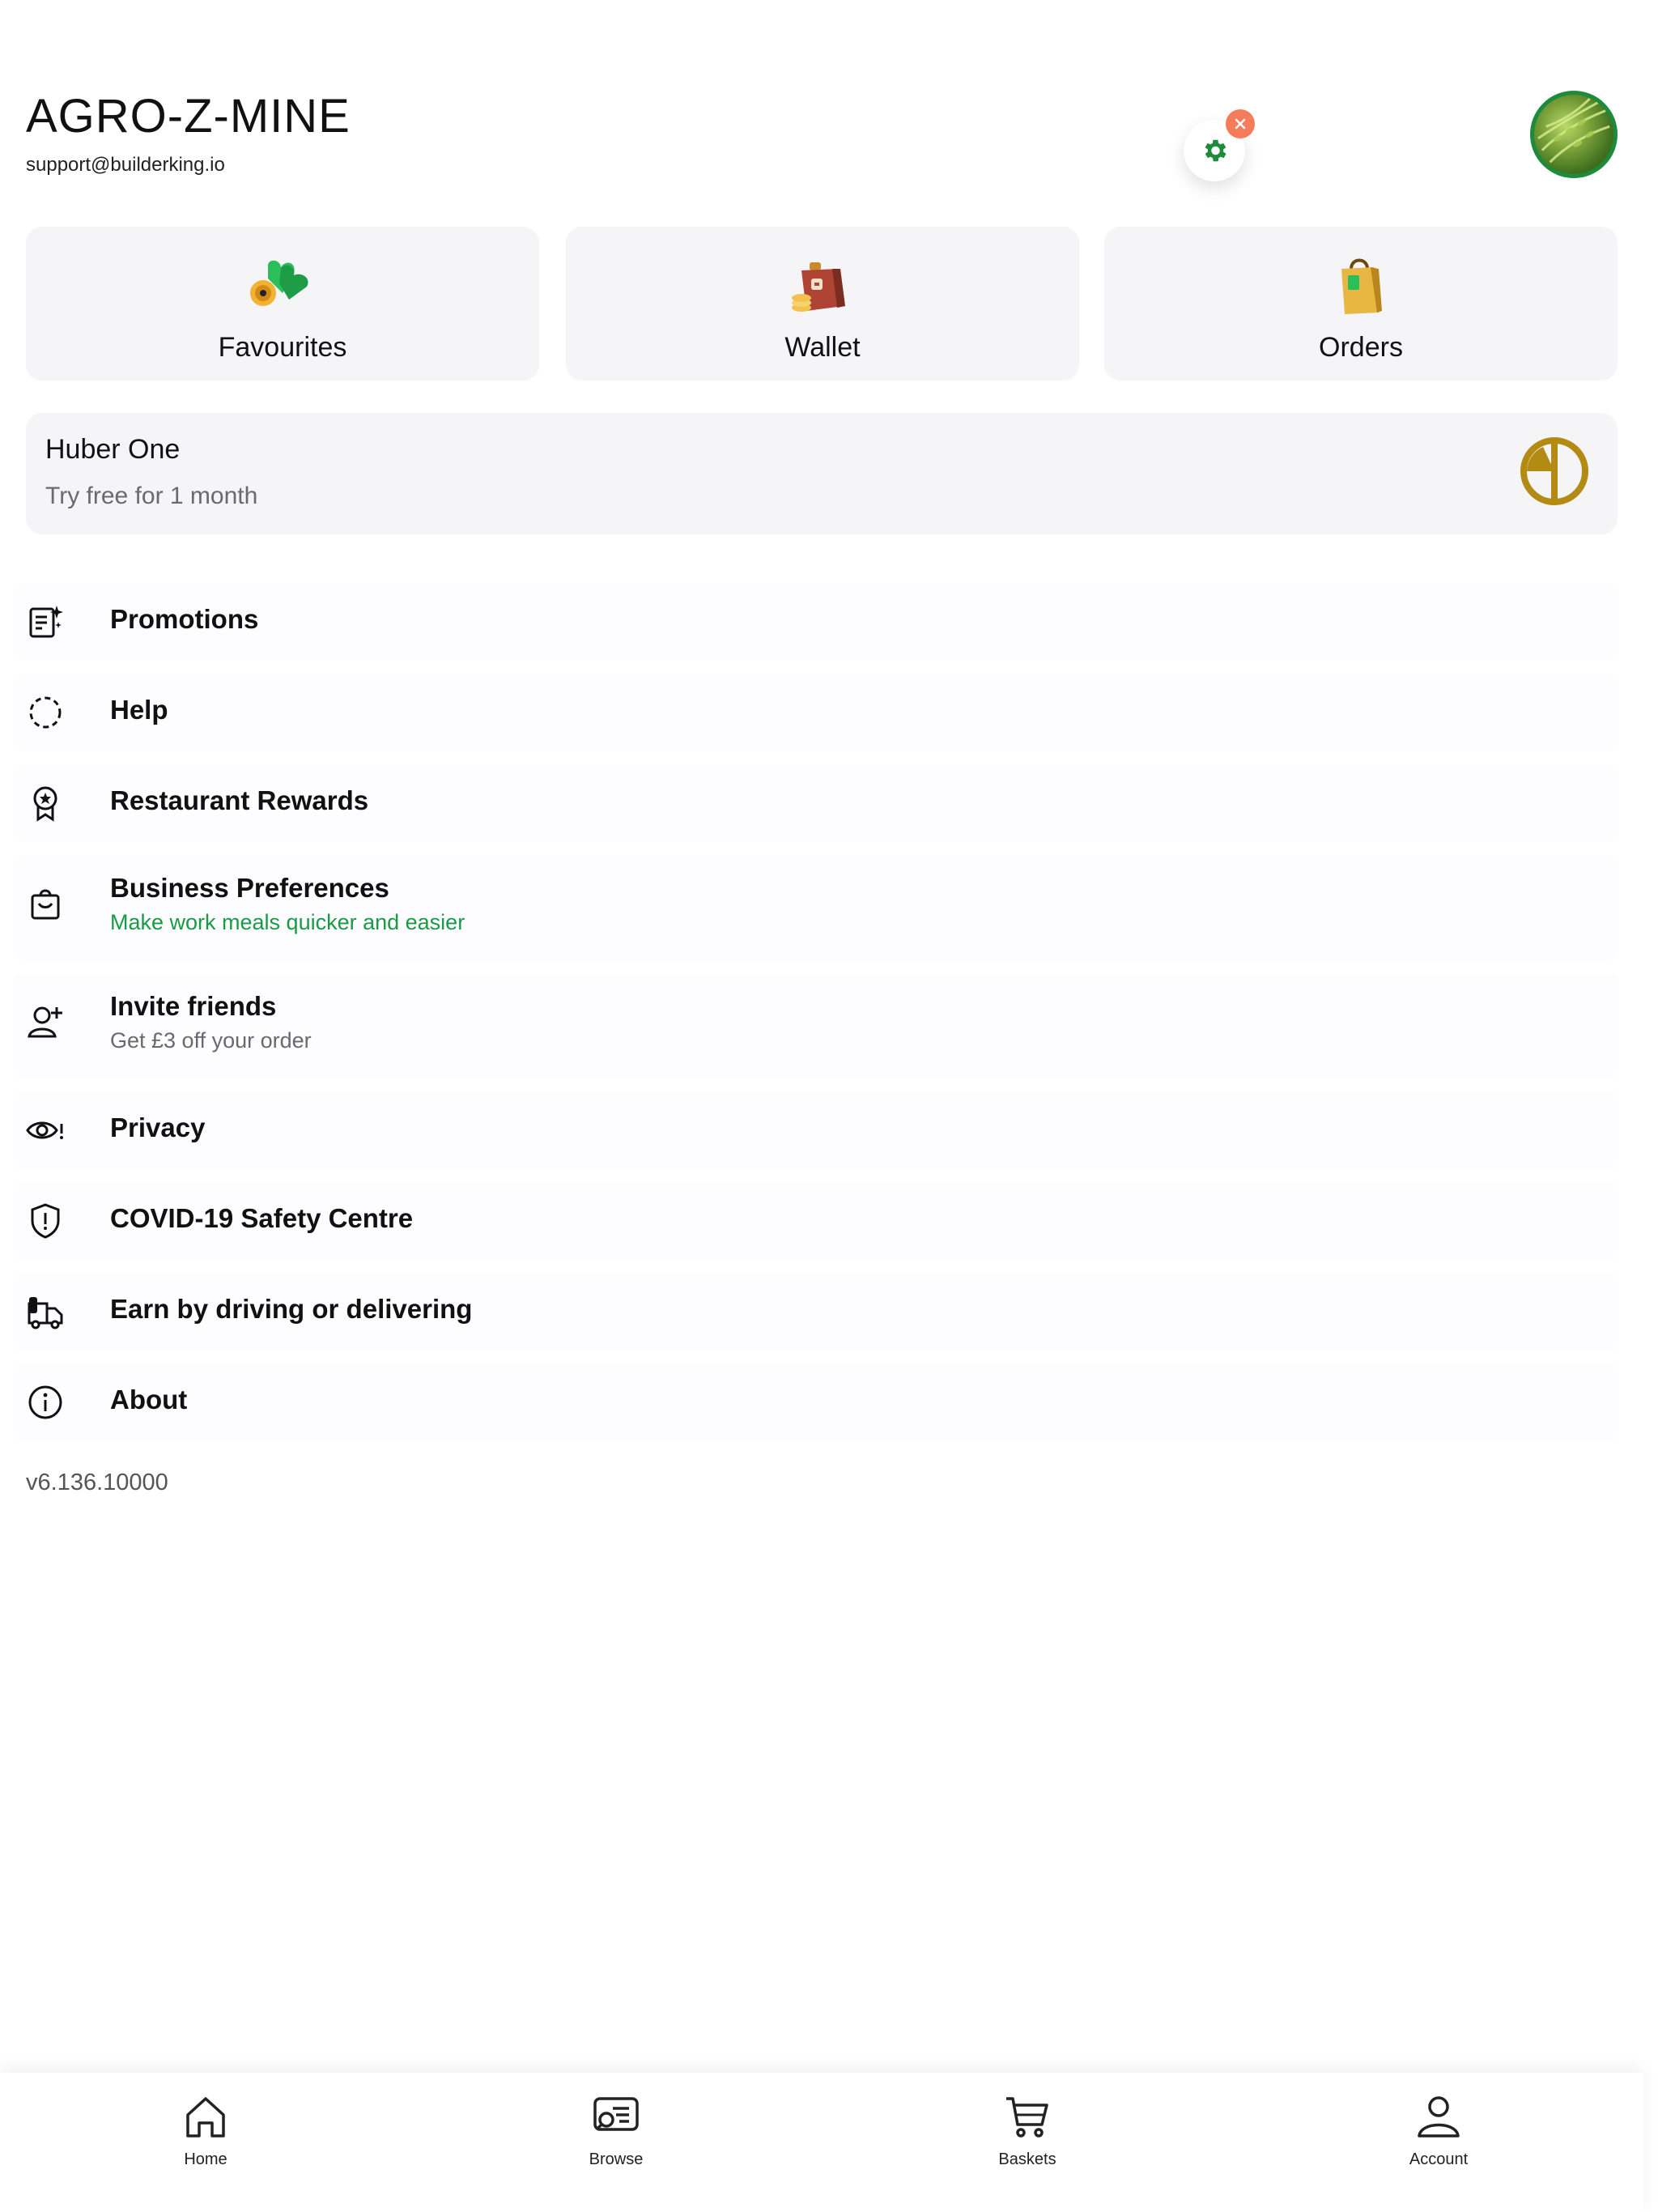  What do you see at coordinates (822, 474) in the screenshot?
I see `huber-one-card: Huber One Try free for 1 month` at bounding box center [822, 474].